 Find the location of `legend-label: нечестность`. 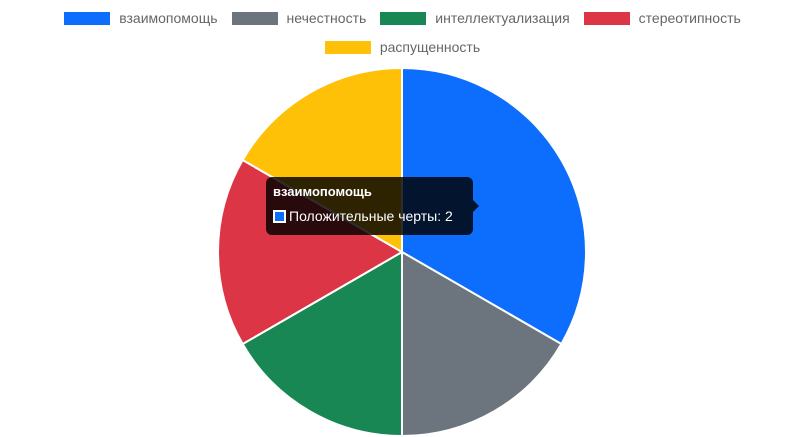

legend-label: нечестность is located at coordinates (326, 18).